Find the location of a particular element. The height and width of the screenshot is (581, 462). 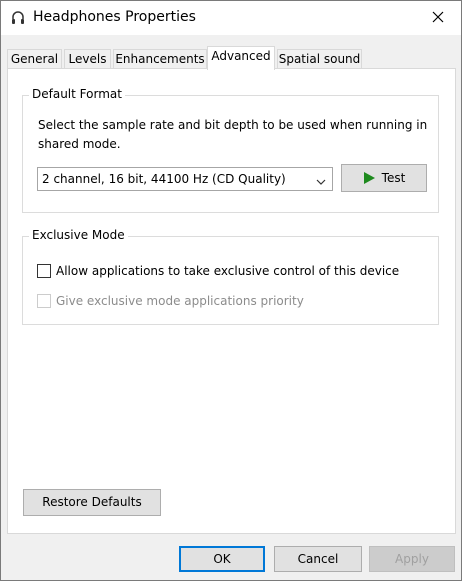

title-bar: Headphones Properties is located at coordinates (231, 18).